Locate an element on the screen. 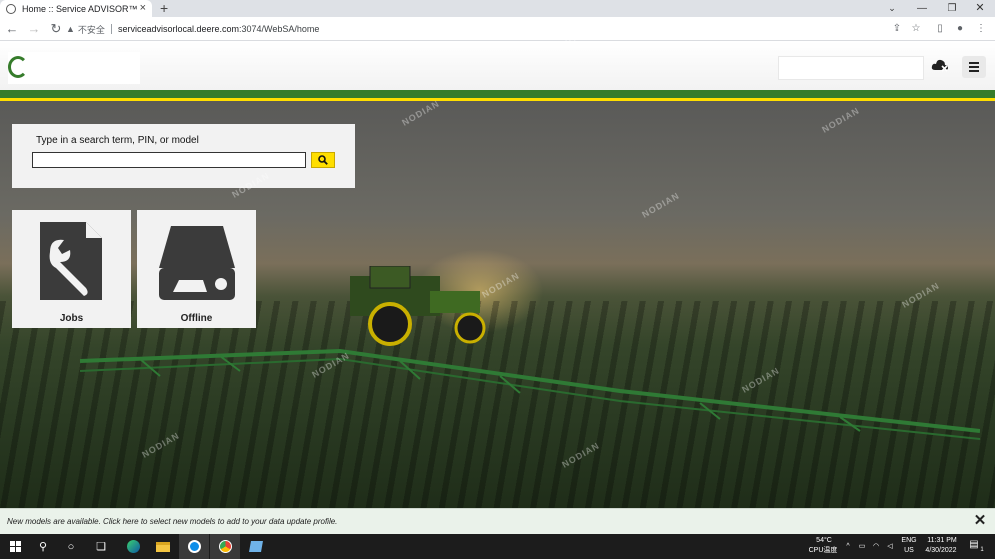 Image resolution: width=995 pixels, height=559 pixels. offline-tile: Offline is located at coordinates (196, 269).